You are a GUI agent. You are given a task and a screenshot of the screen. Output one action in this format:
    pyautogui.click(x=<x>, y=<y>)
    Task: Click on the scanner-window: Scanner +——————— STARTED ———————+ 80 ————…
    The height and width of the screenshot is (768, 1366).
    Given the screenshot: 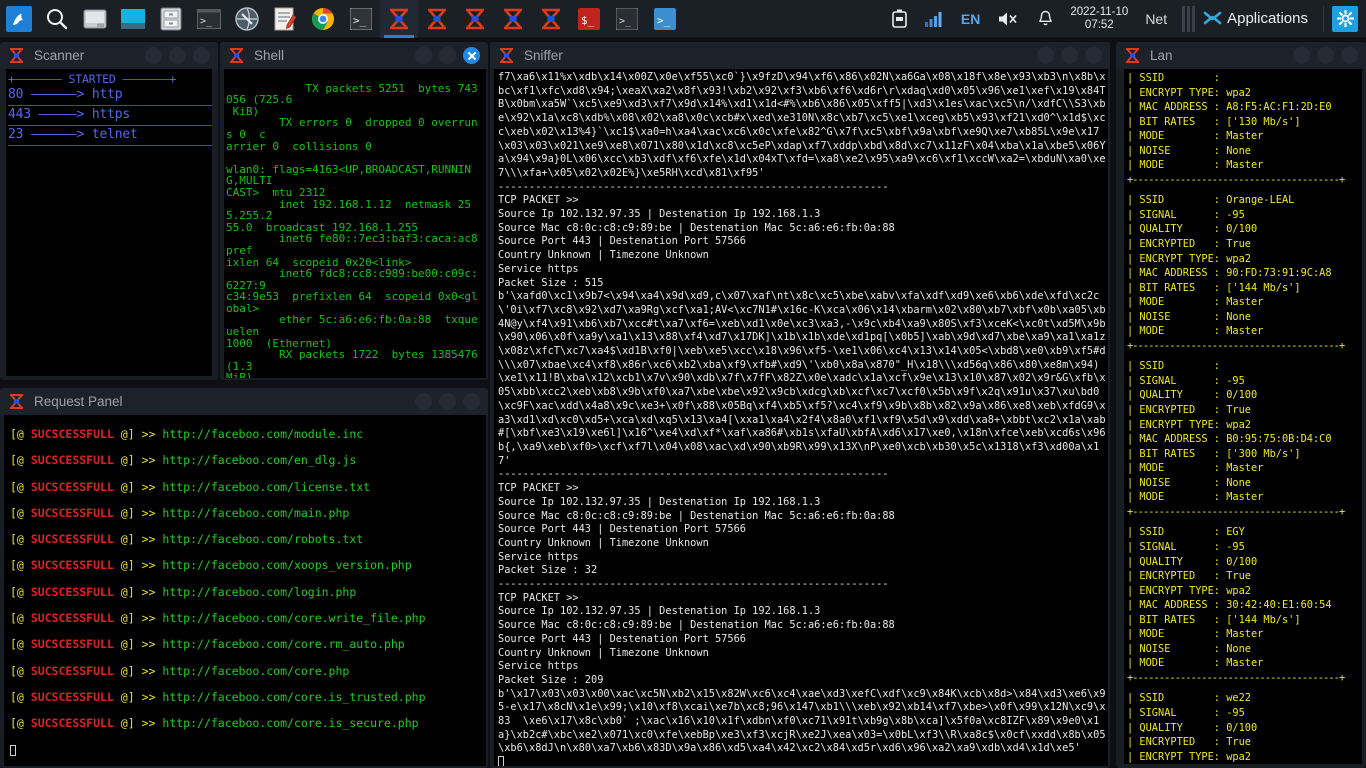 What is the action you would take?
    pyautogui.click(x=109, y=211)
    